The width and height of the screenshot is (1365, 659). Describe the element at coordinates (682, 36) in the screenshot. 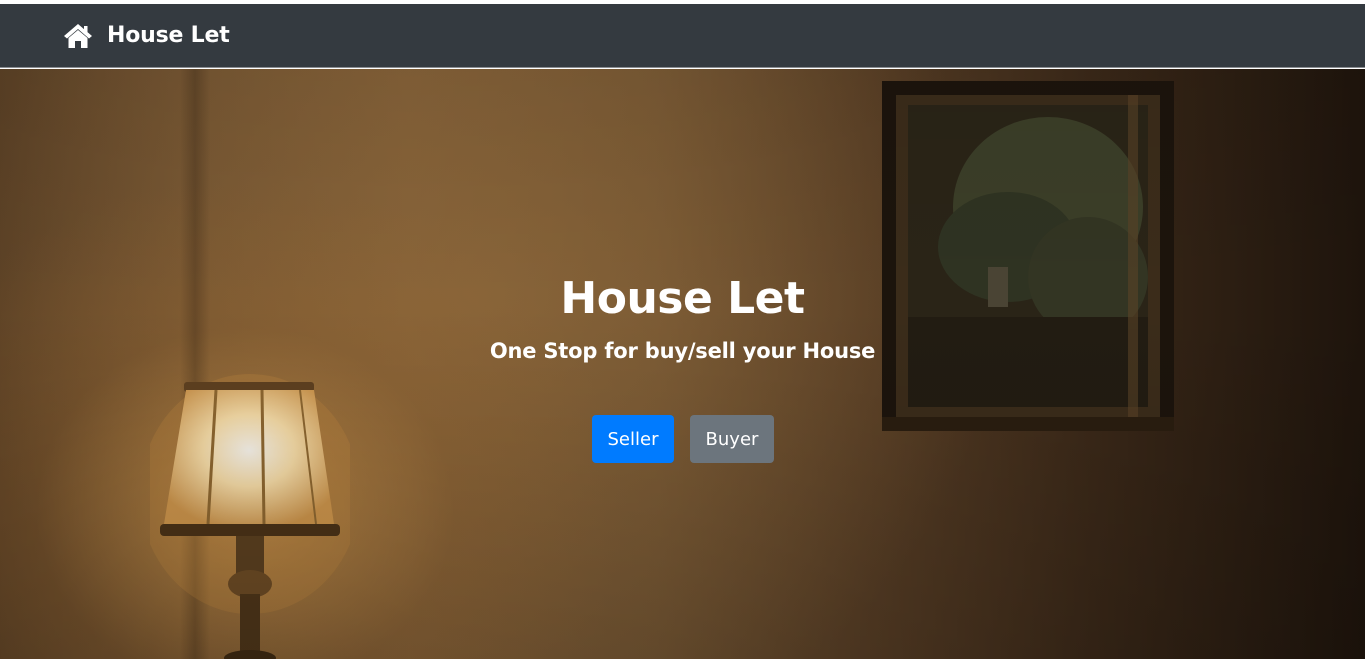

I see `navbar: House Let` at that location.